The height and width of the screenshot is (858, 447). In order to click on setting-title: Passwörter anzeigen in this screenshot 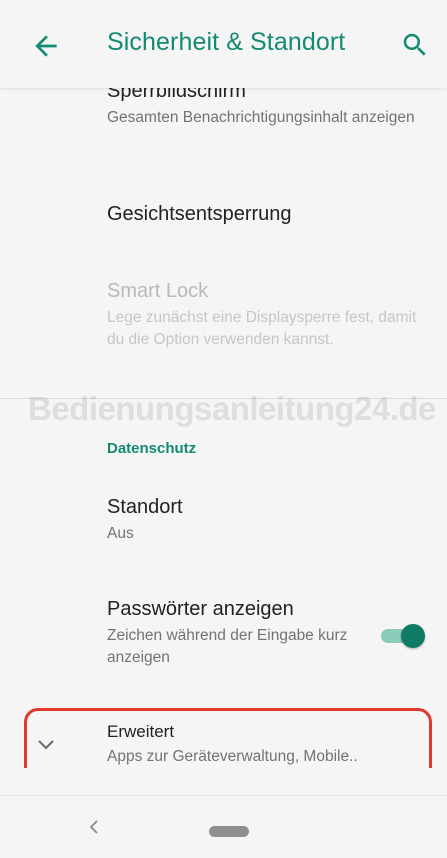, I will do `click(200, 609)`.